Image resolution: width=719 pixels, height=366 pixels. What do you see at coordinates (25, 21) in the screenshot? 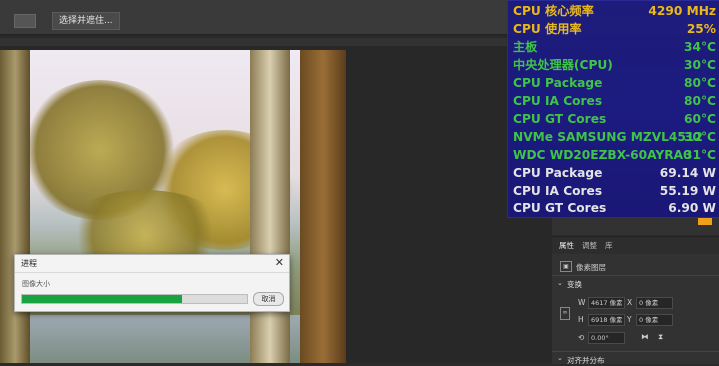
I see `color-swatch` at bounding box center [25, 21].